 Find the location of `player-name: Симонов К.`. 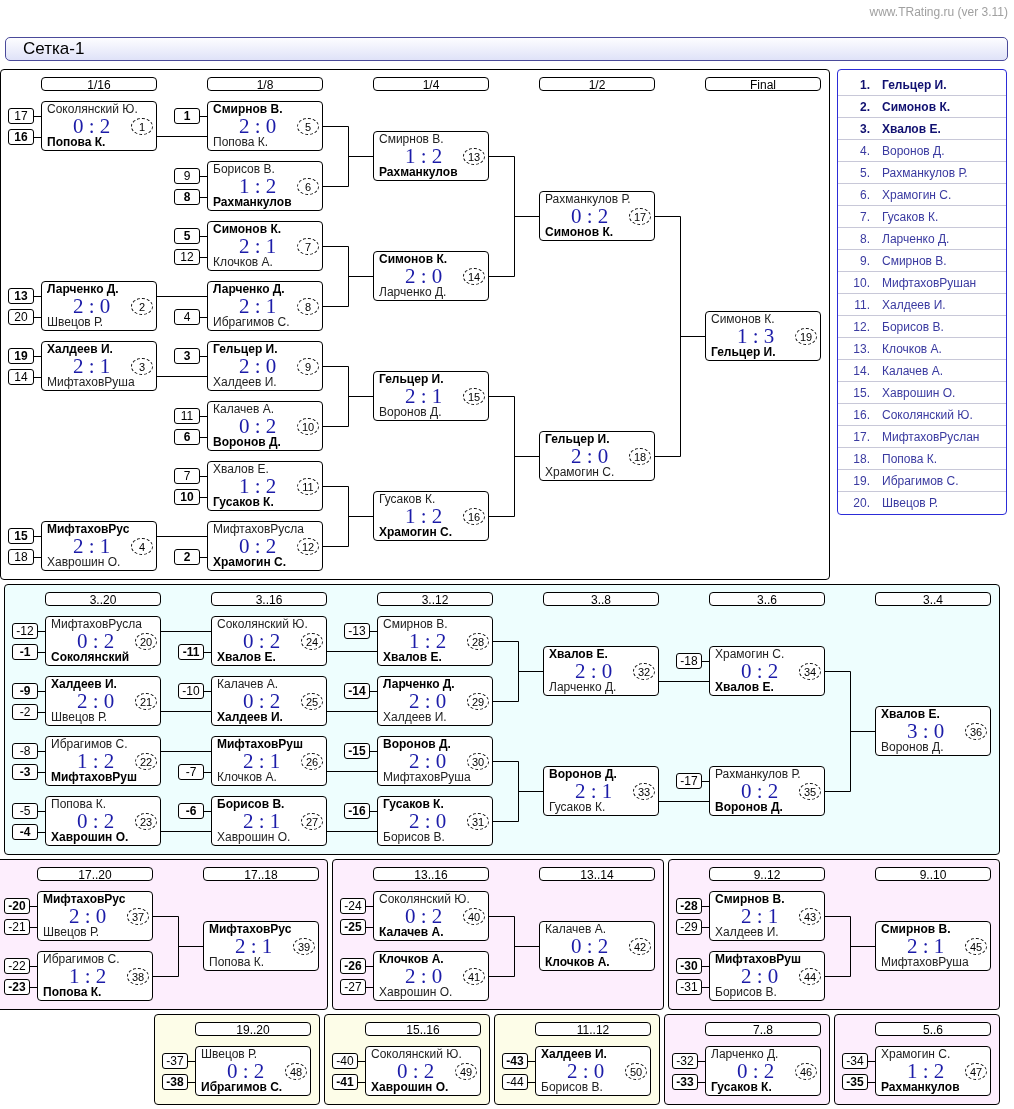

player-name: Симонов К. is located at coordinates (579, 232).